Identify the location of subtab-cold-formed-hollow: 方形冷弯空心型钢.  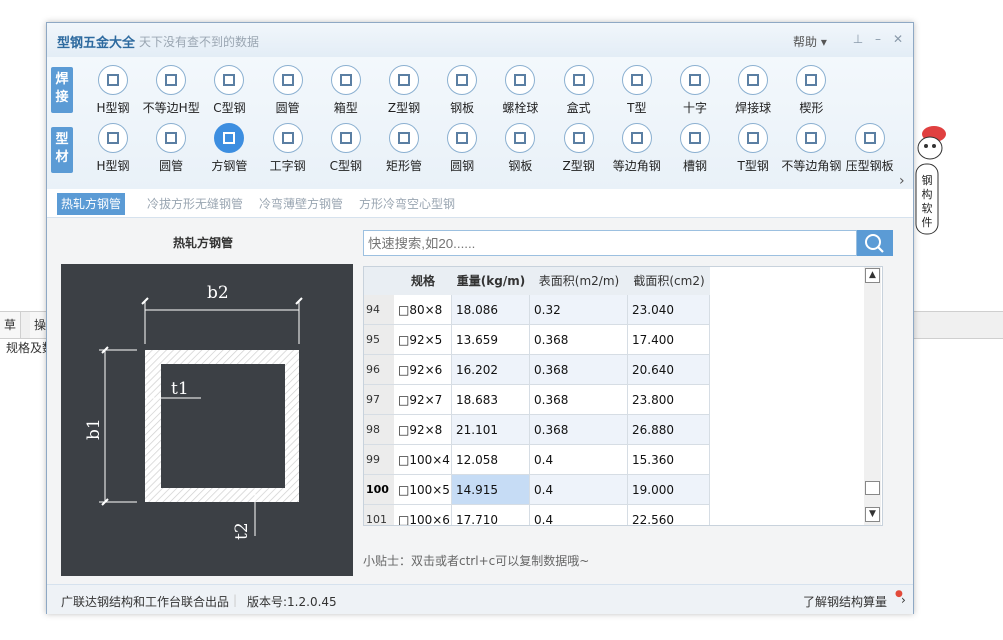
(407, 204).